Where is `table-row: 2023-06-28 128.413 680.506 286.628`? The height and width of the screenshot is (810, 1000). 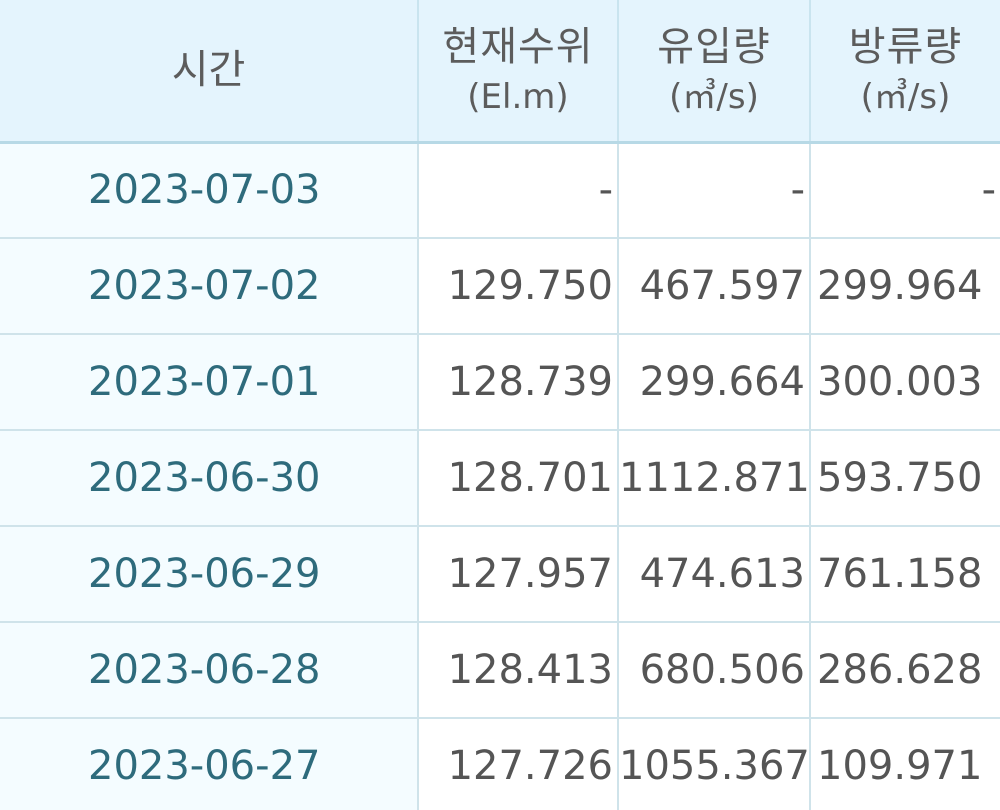 table-row: 2023-06-28 128.413 680.506 286.628 is located at coordinates (500, 670).